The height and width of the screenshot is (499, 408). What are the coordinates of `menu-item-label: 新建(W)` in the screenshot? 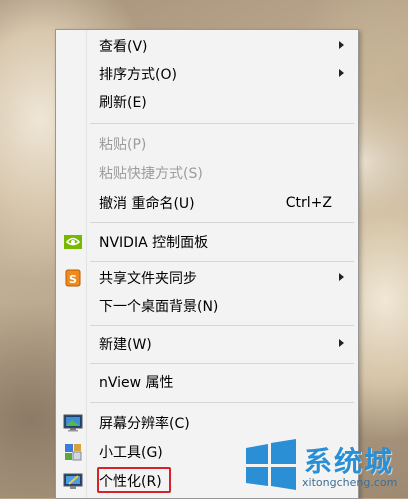 It's located at (125, 345).